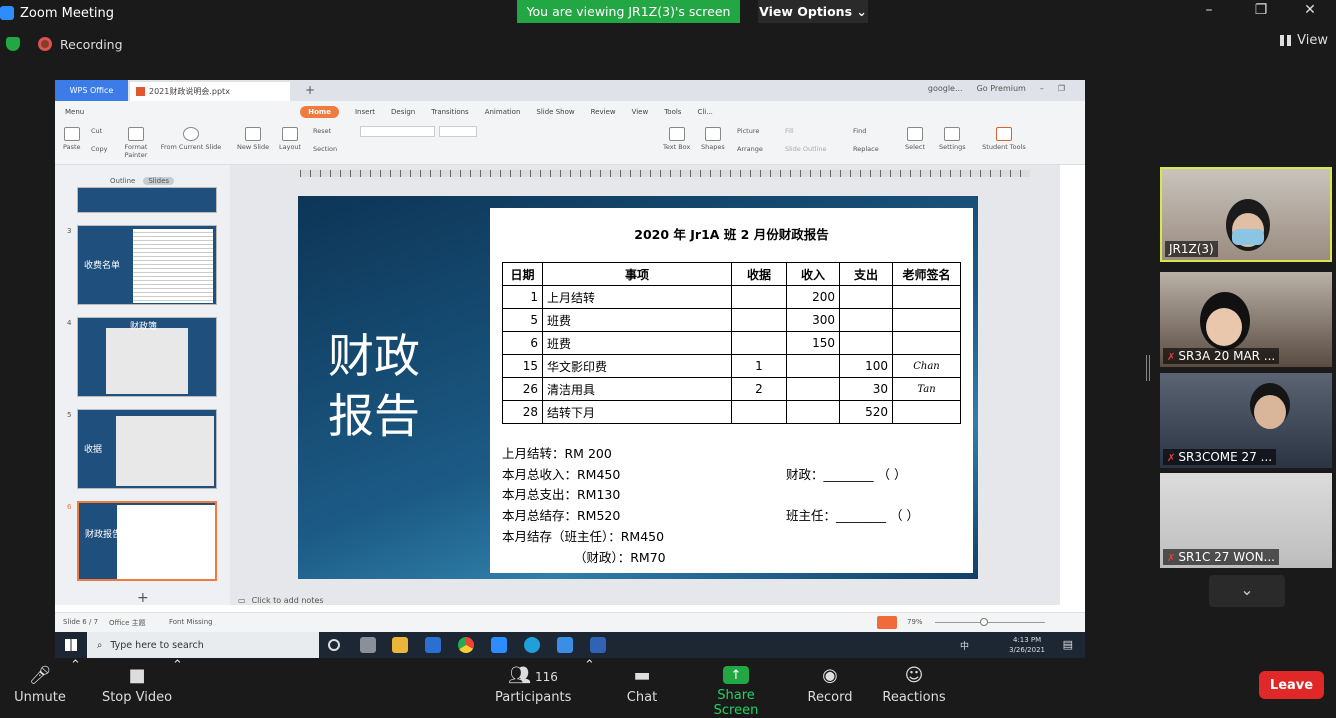 The height and width of the screenshot is (718, 1336). What do you see at coordinates (147, 357) in the screenshot?
I see `slide-thumbnail: 财政簿` at bounding box center [147, 357].